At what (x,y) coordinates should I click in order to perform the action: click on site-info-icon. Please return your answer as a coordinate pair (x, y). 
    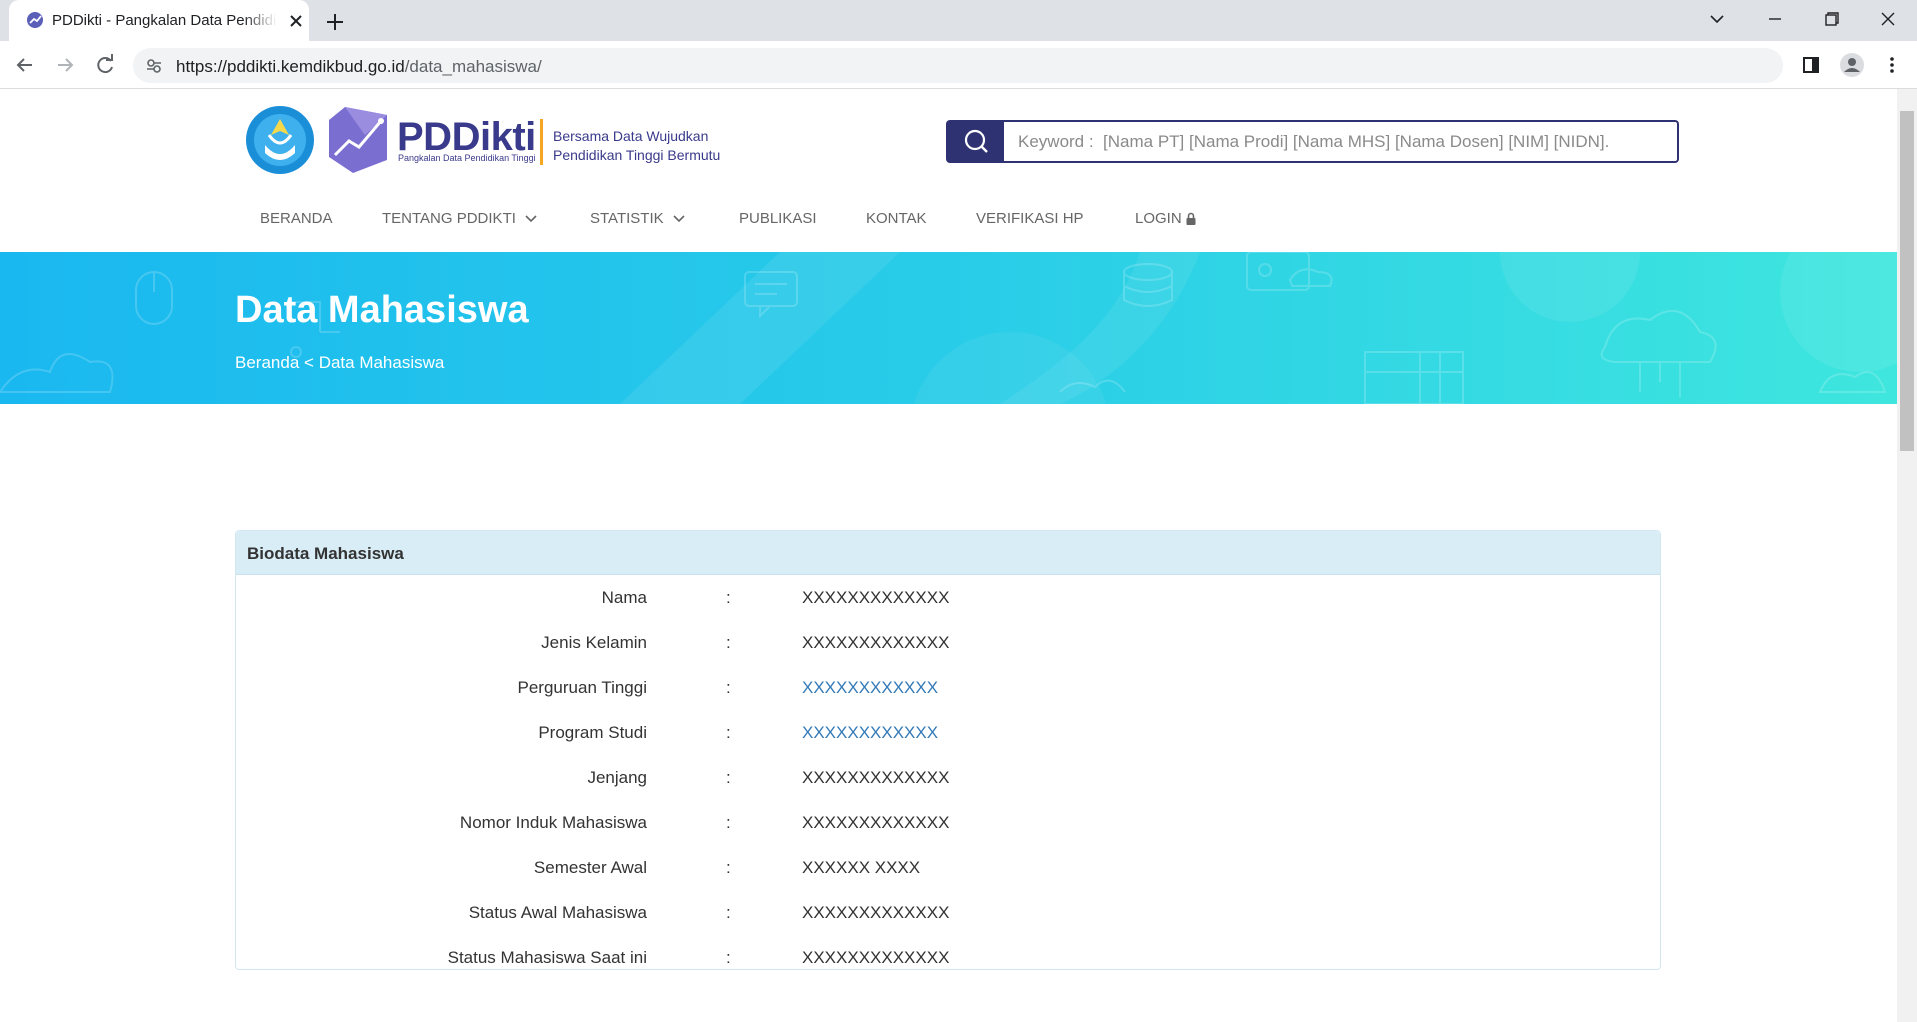
    Looking at the image, I should click on (154, 66).